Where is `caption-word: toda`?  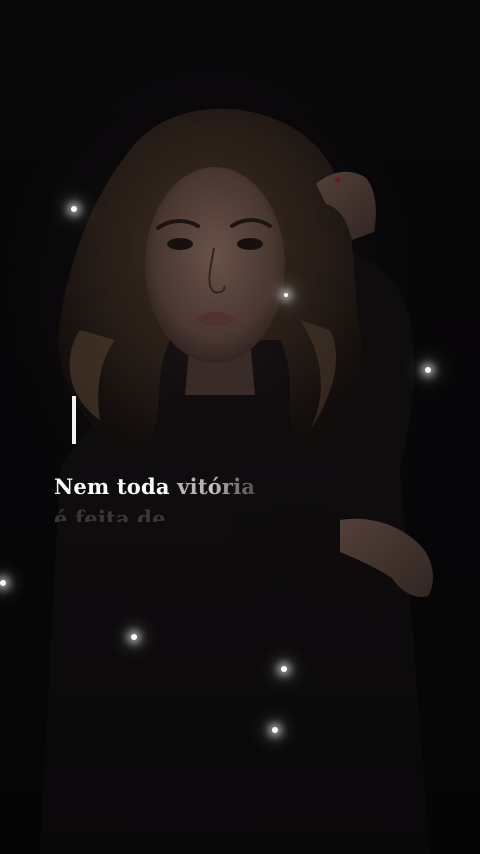 caption-word: toda is located at coordinates (143, 486).